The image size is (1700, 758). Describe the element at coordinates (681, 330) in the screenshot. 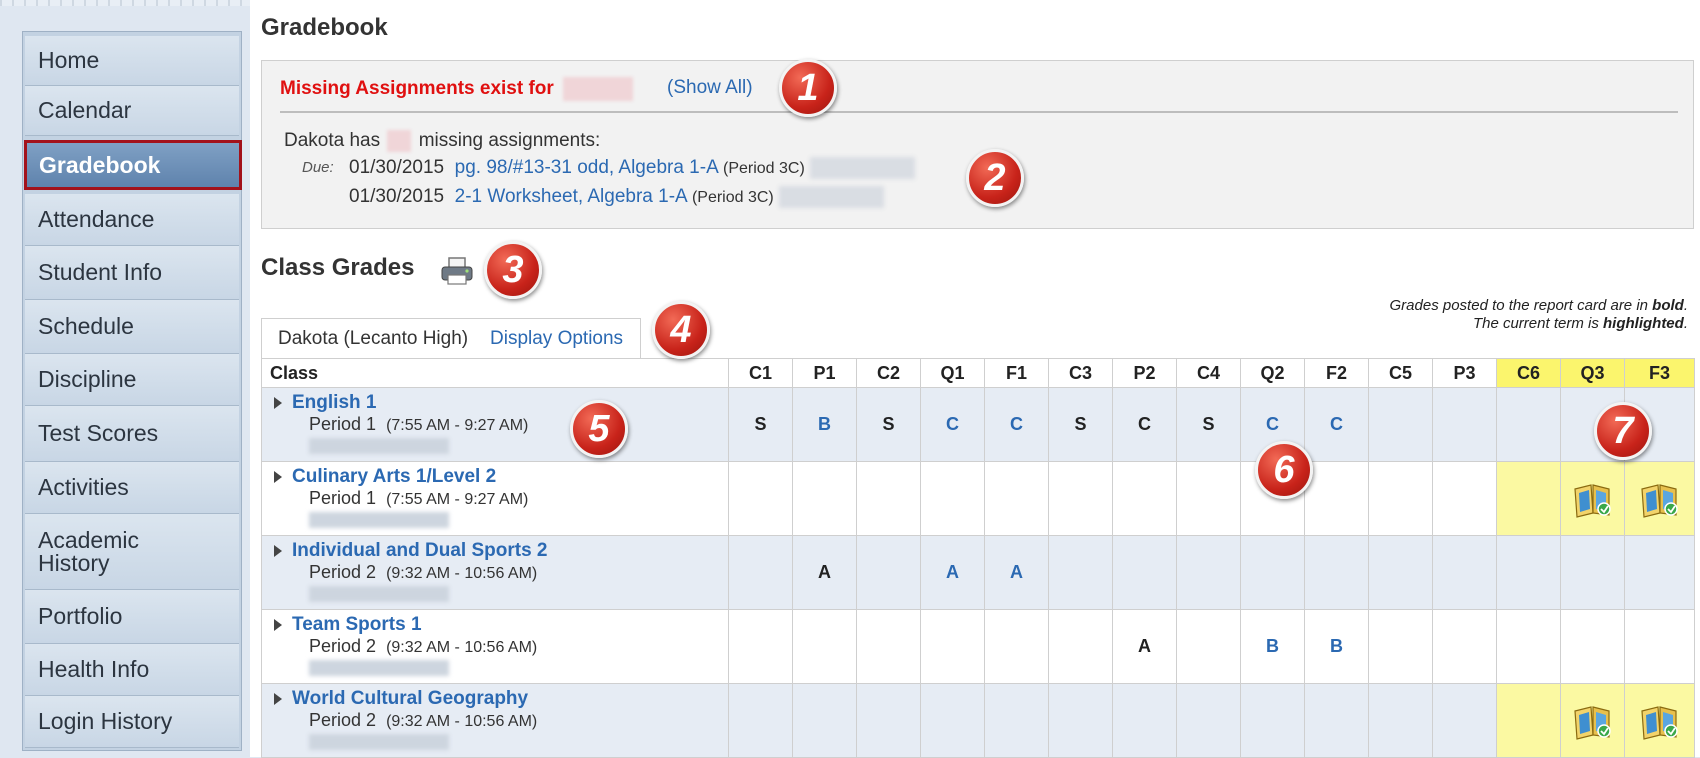

I see `callout-badge: 4` at that location.